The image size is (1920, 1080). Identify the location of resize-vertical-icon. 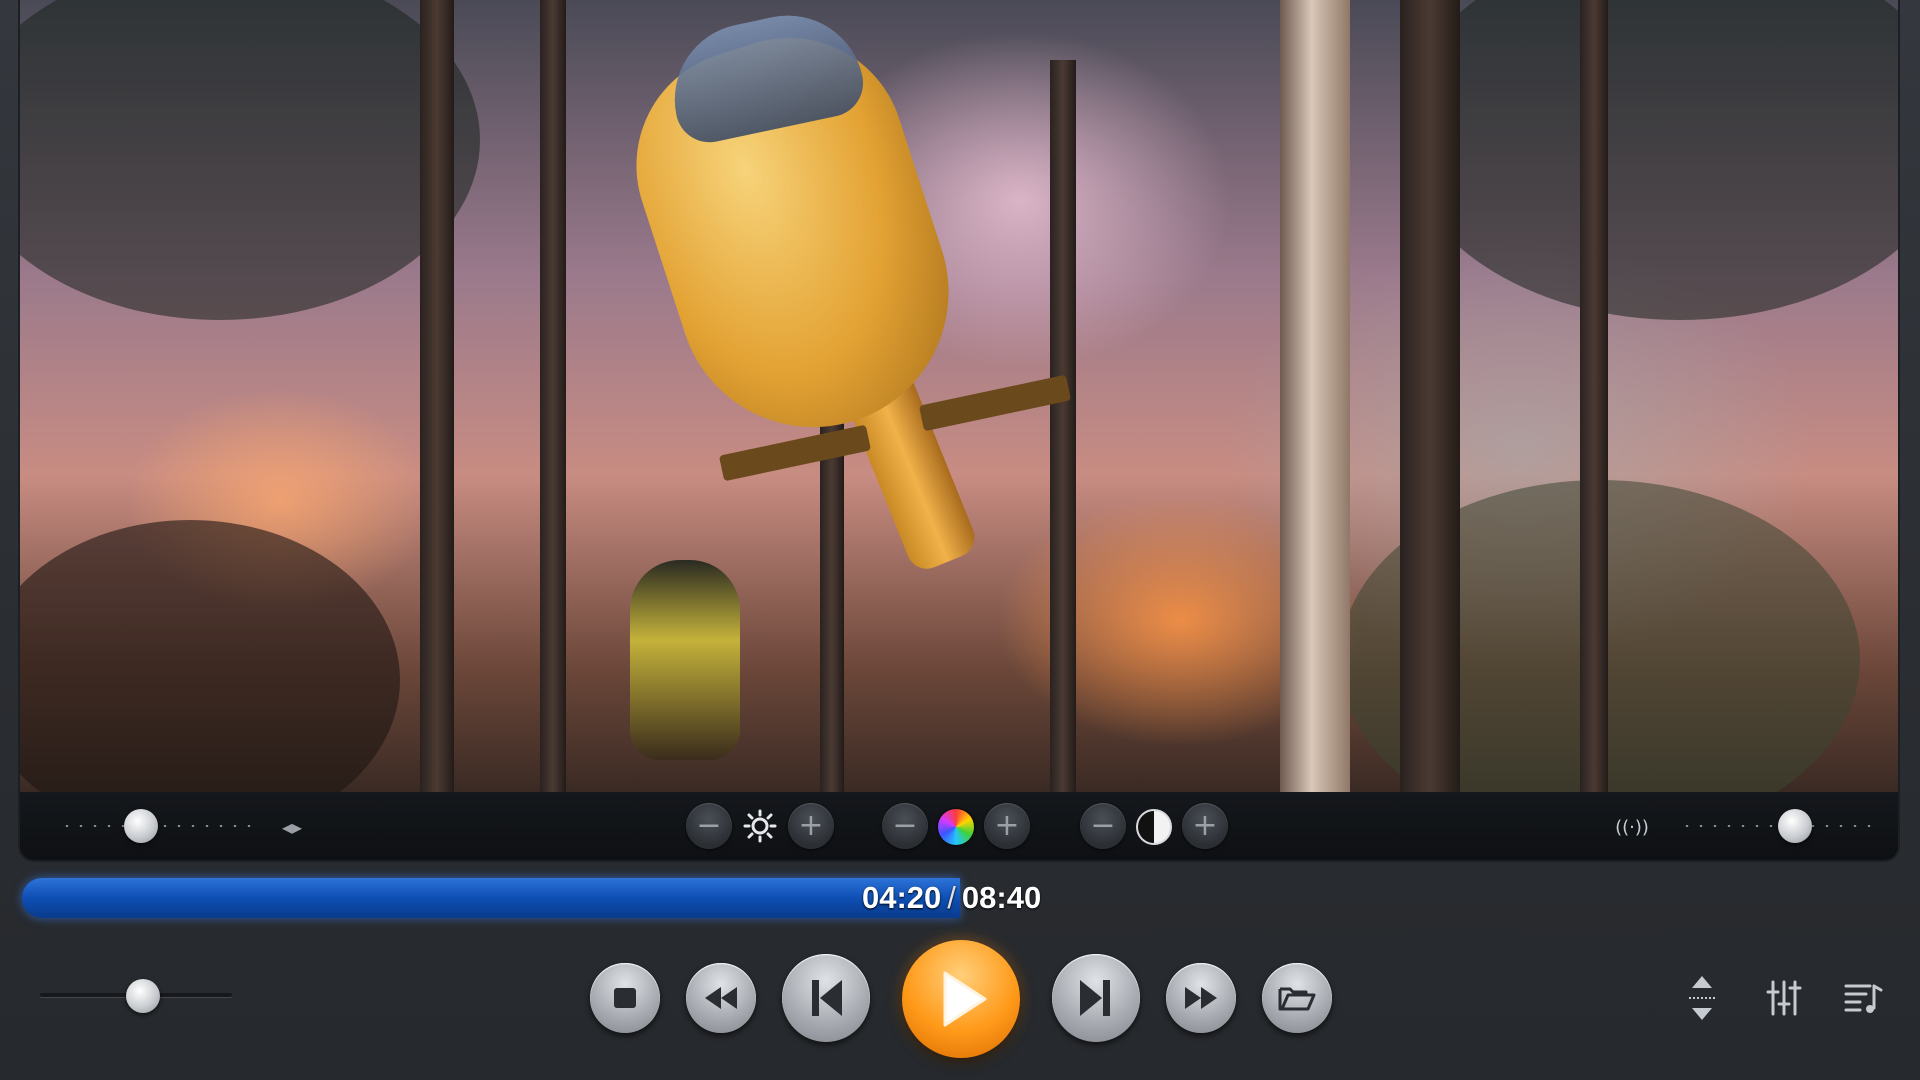
(1702, 998).